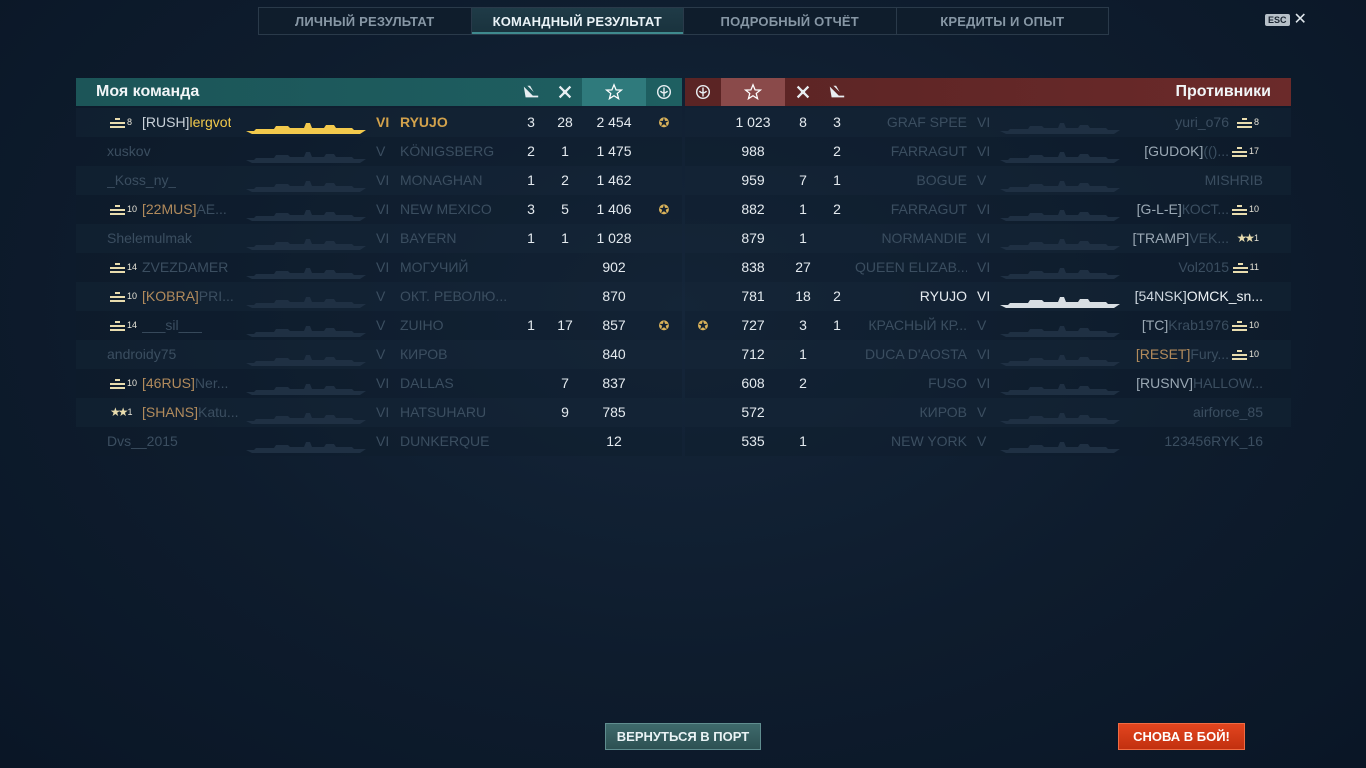  I want to click on enemy-team-row: 988 2 FARRAGUT VI [GUDOK](()... 17, so click(988, 151).